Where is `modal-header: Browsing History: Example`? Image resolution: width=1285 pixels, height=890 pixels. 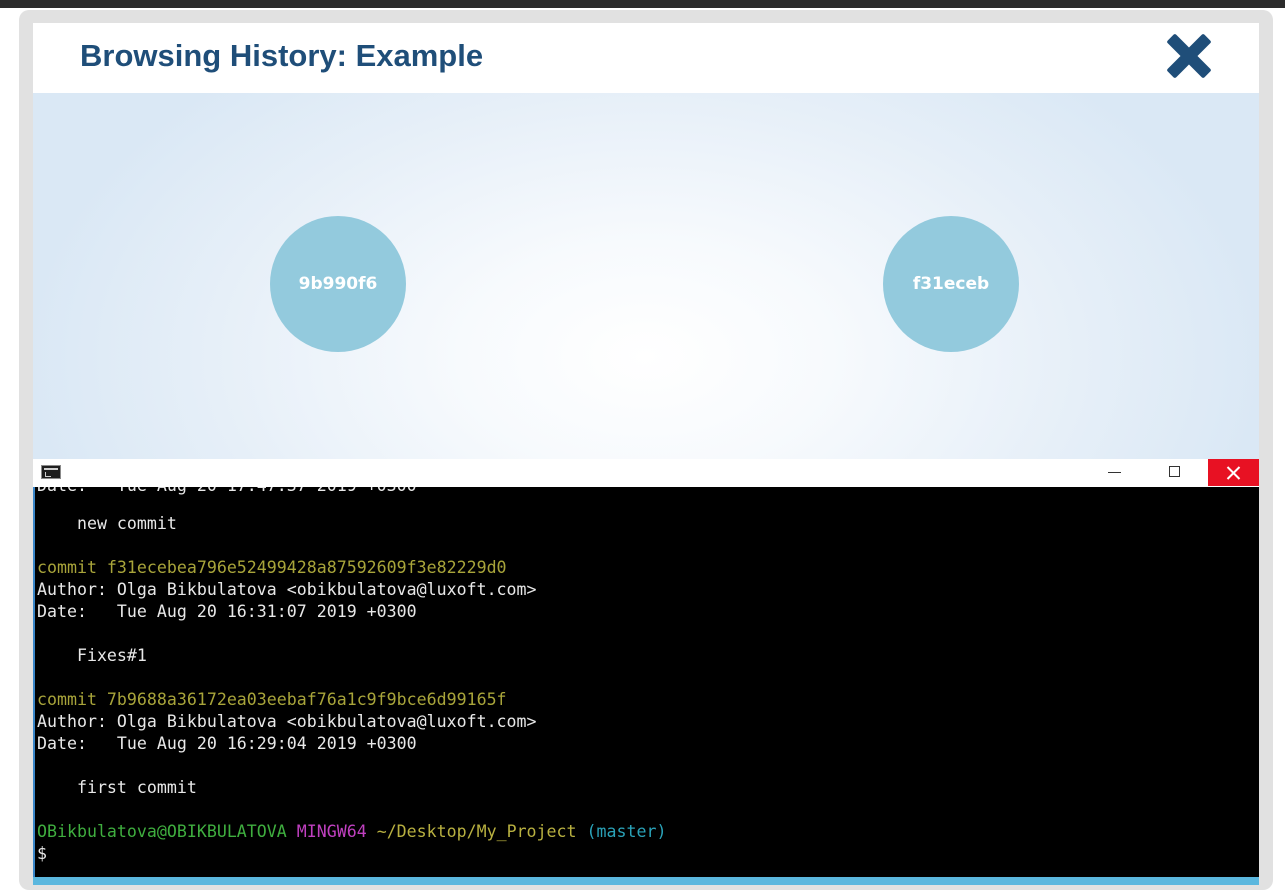 modal-header: Browsing History: Example is located at coordinates (646, 58).